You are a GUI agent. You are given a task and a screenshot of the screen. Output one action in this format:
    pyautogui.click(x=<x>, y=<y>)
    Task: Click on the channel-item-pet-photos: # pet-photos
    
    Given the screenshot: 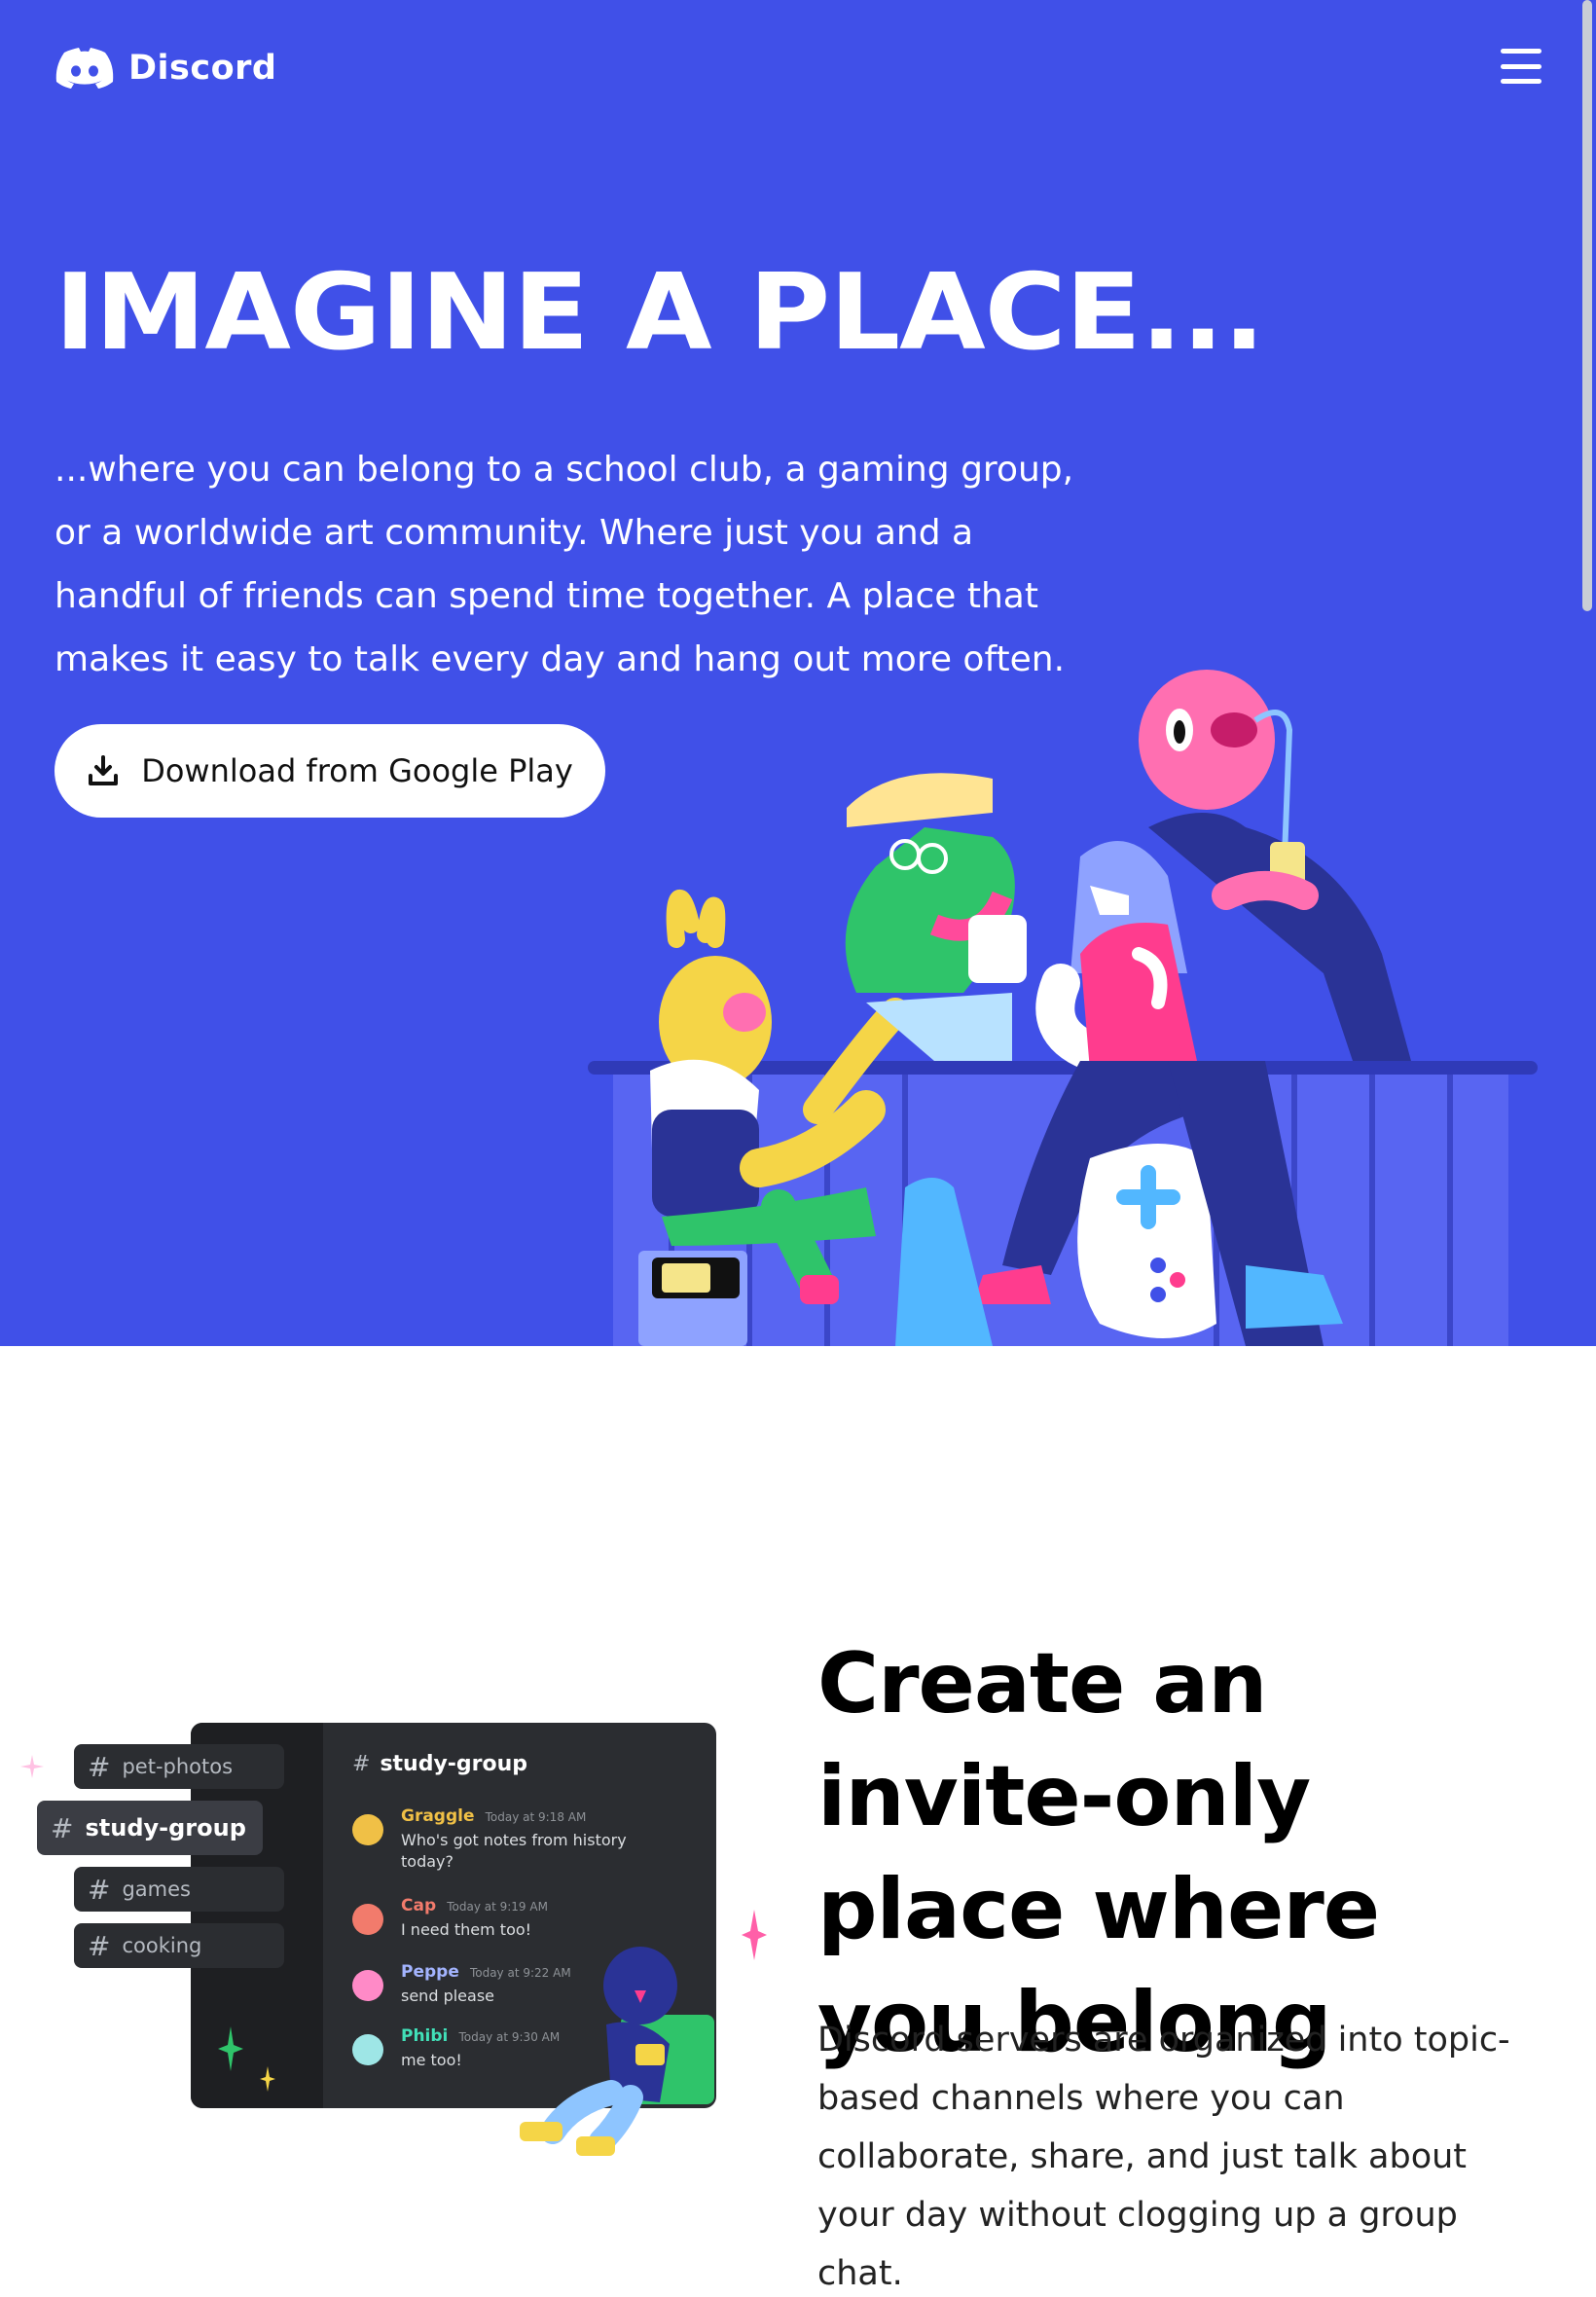 What is the action you would take?
    pyautogui.click(x=179, y=1766)
    